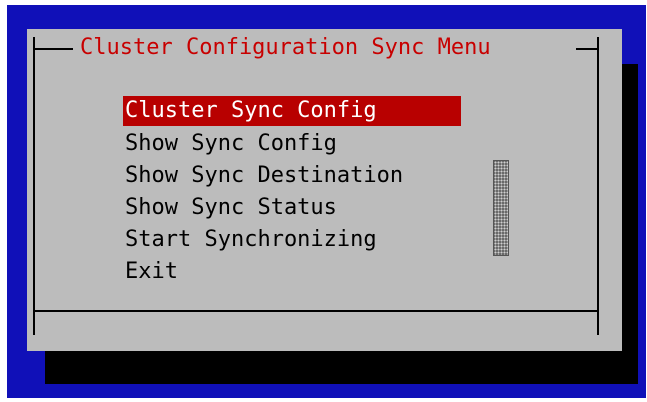 This screenshot has width=647, height=402. What do you see at coordinates (316, 311) in the screenshot?
I see `frame-bottom` at bounding box center [316, 311].